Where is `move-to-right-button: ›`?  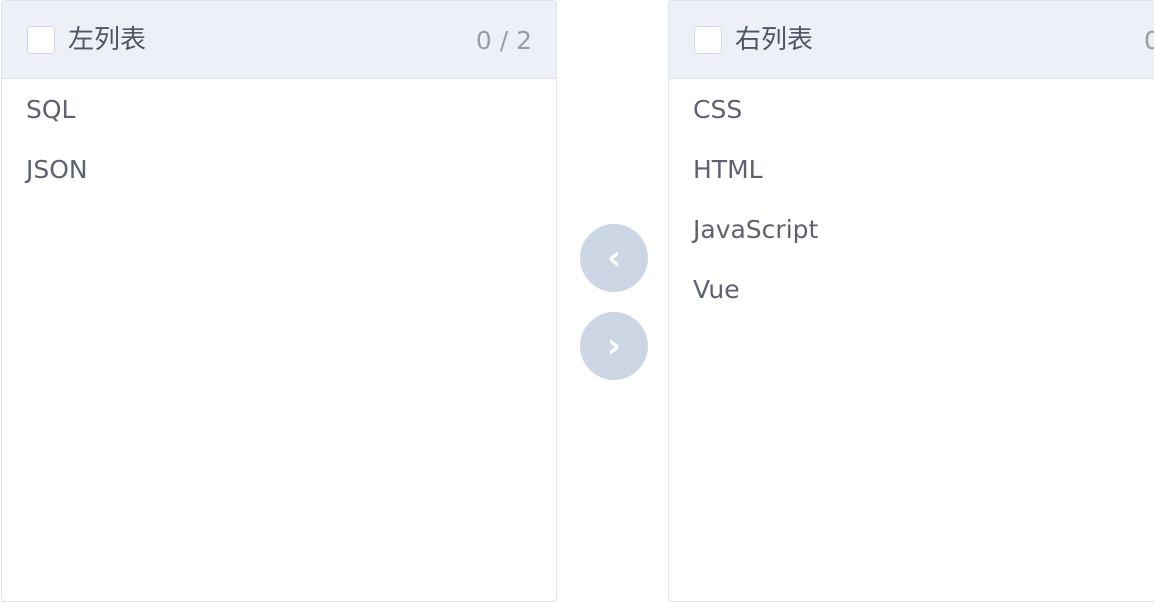
move-to-right-button: › is located at coordinates (614, 346).